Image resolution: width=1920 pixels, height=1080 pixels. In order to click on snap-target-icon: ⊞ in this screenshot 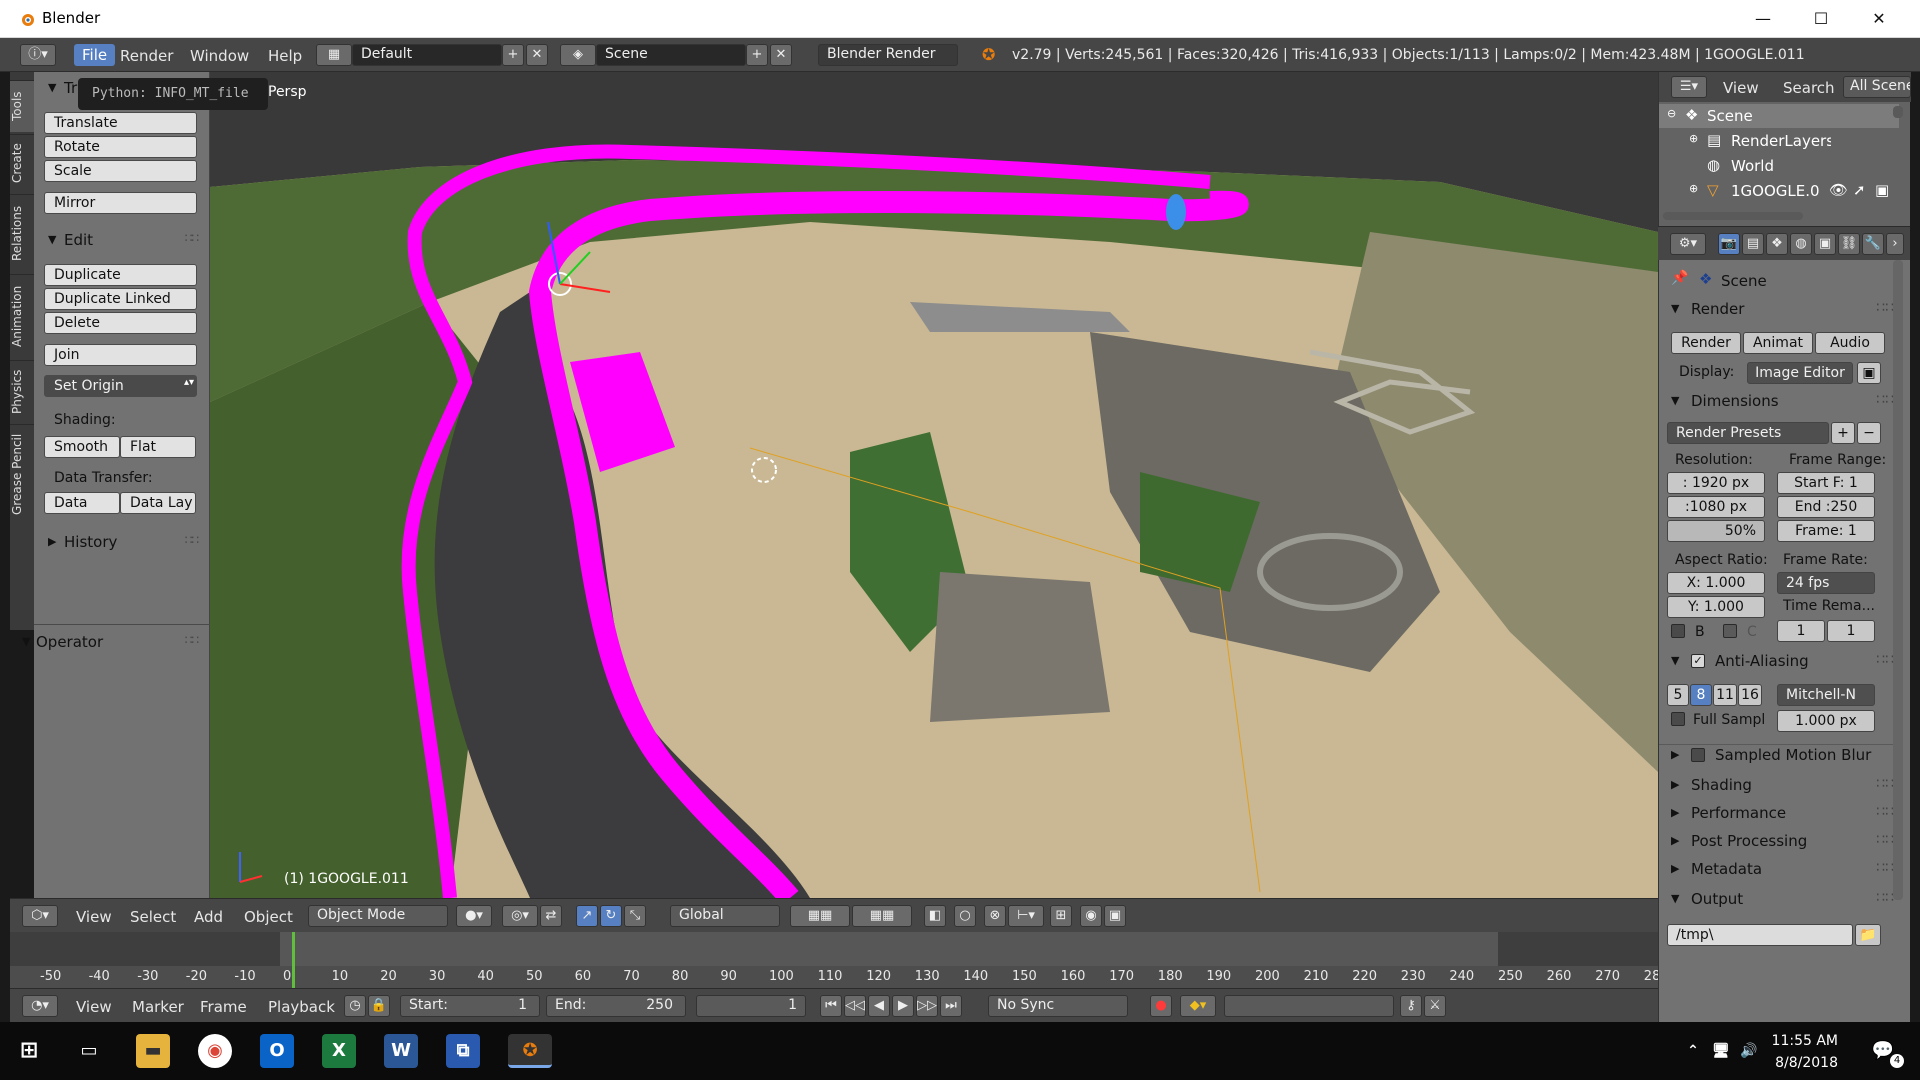, I will do `click(1061, 916)`.